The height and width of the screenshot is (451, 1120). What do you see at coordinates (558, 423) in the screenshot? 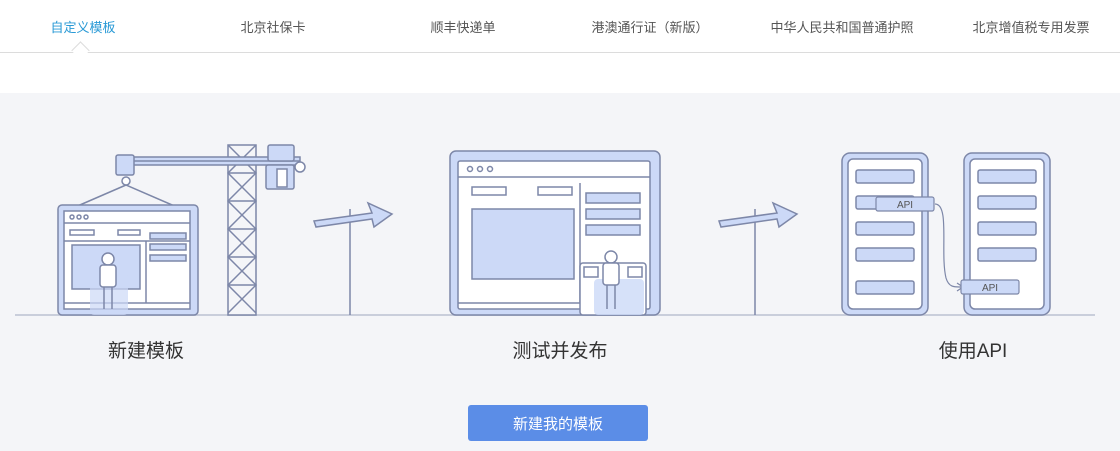
I see `create-my-template-button: 新建我的模板` at bounding box center [558, 423].